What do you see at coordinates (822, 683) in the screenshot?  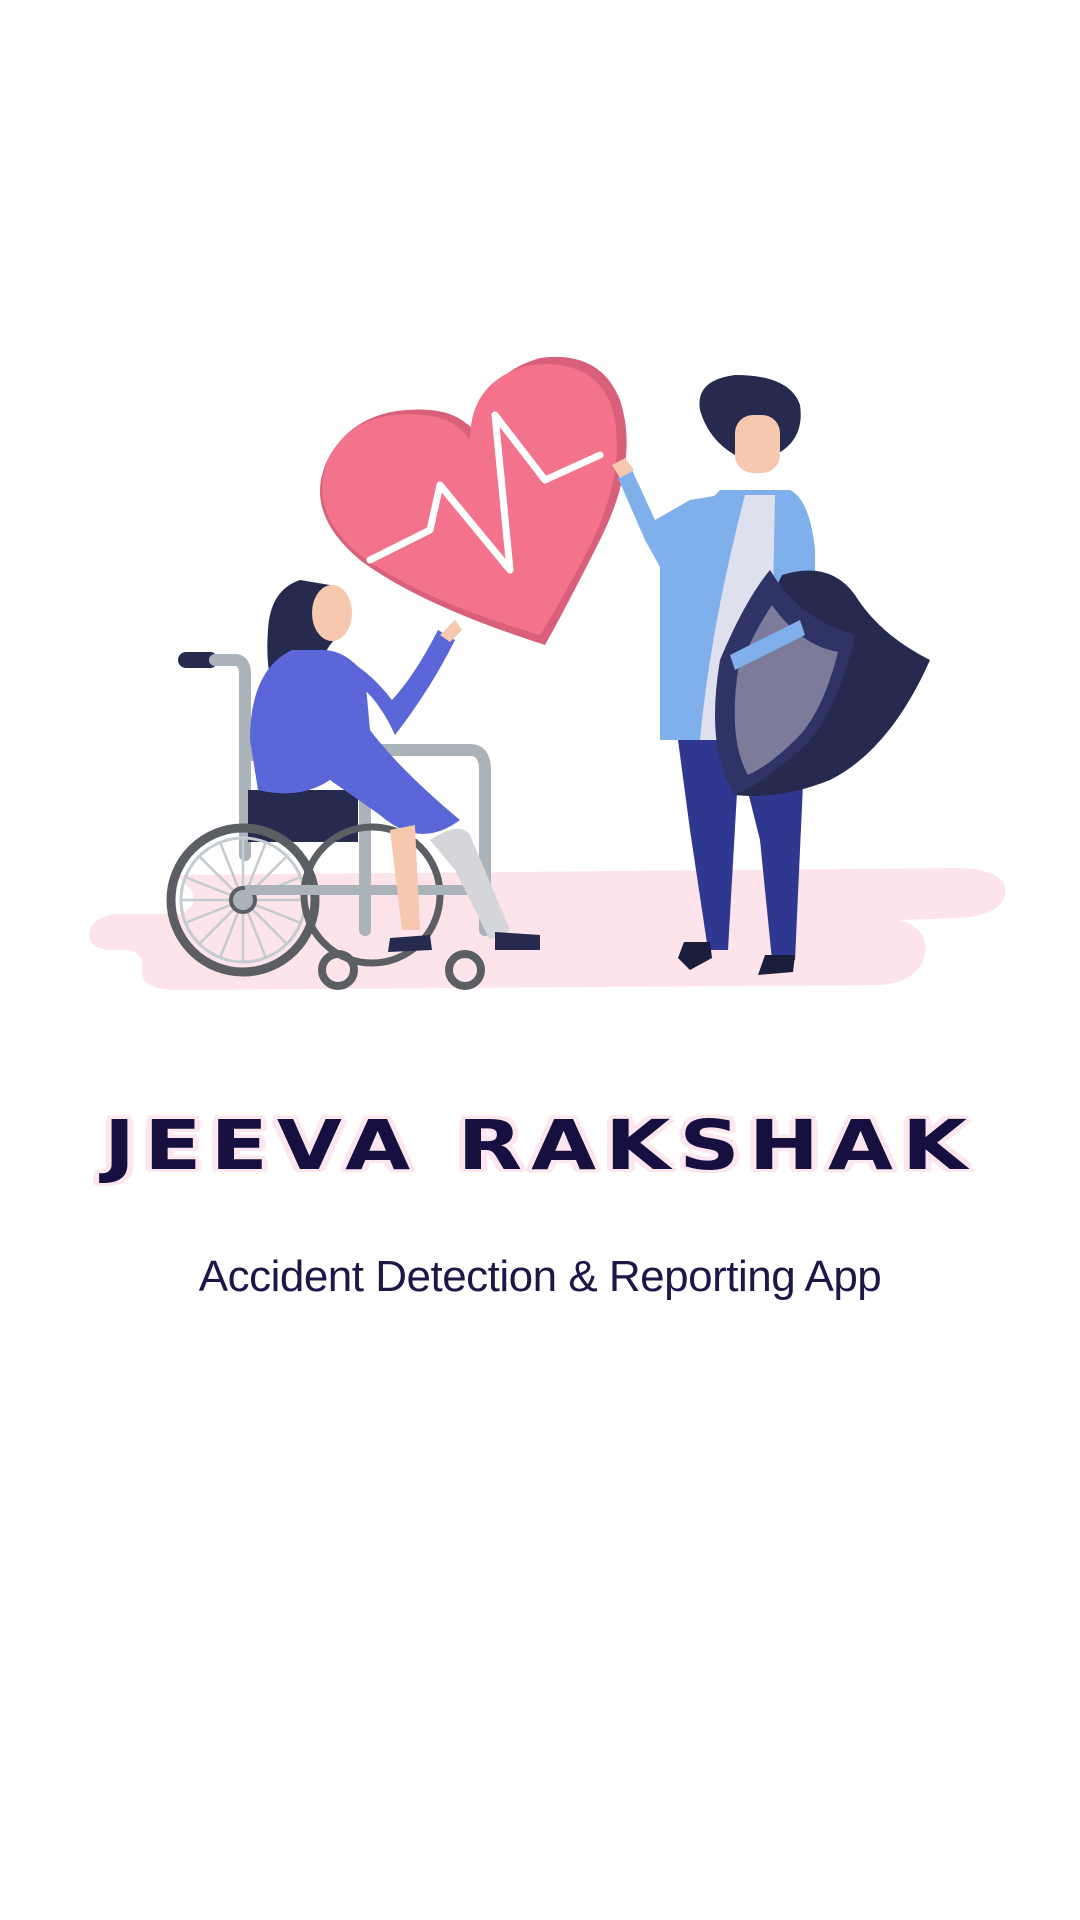 I see `shield-icon` at bounding box center [822, 683].